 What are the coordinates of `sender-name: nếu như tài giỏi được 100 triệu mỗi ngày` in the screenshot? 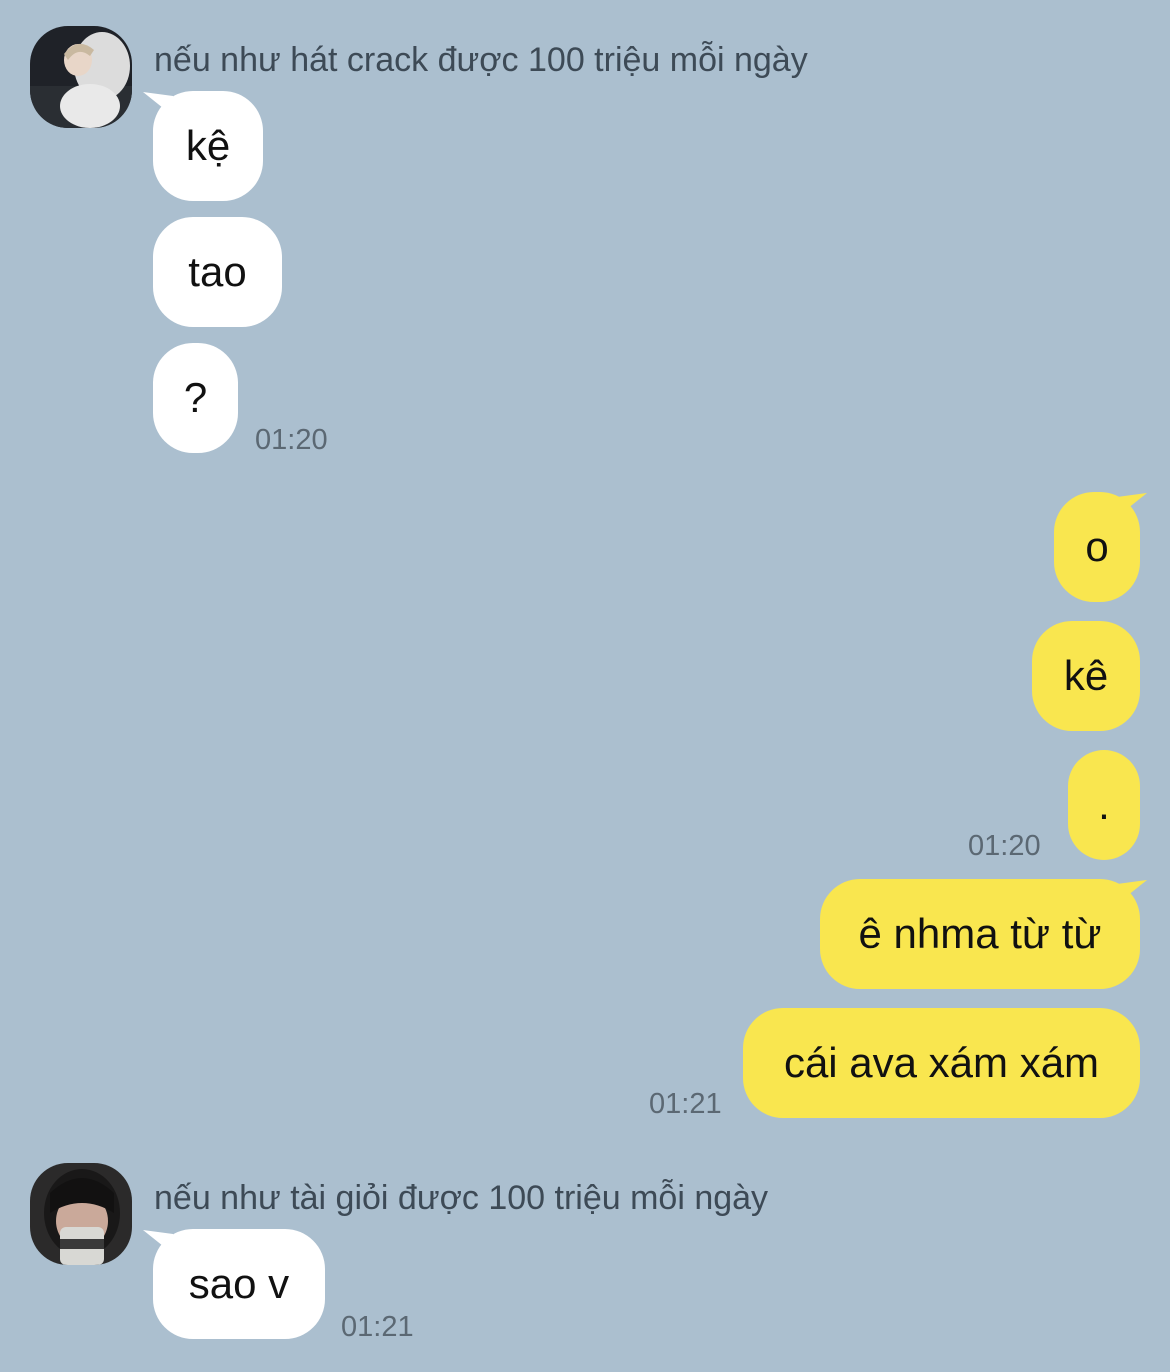 It's located at (461, 1198).